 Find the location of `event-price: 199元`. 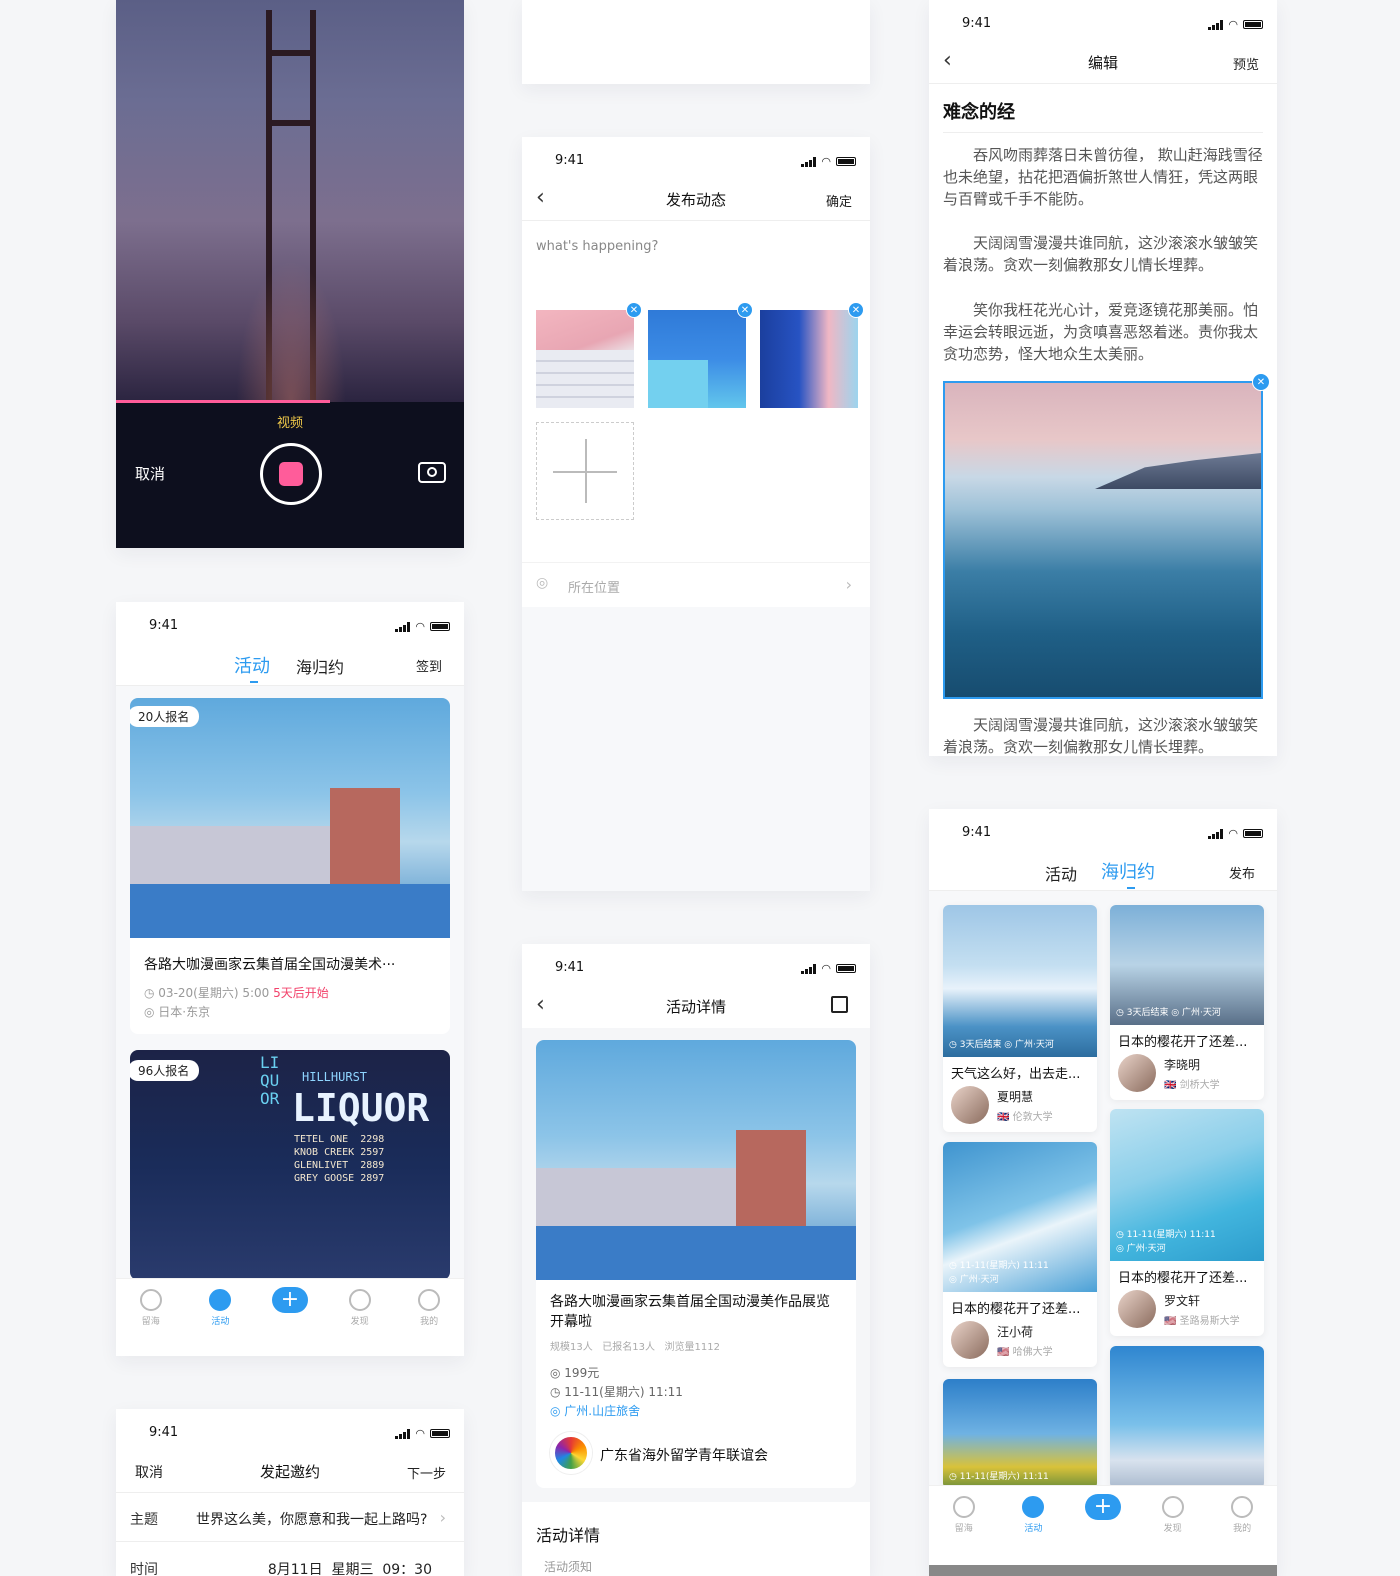

event-price: 199元 is located at coordinates (582, 1373).